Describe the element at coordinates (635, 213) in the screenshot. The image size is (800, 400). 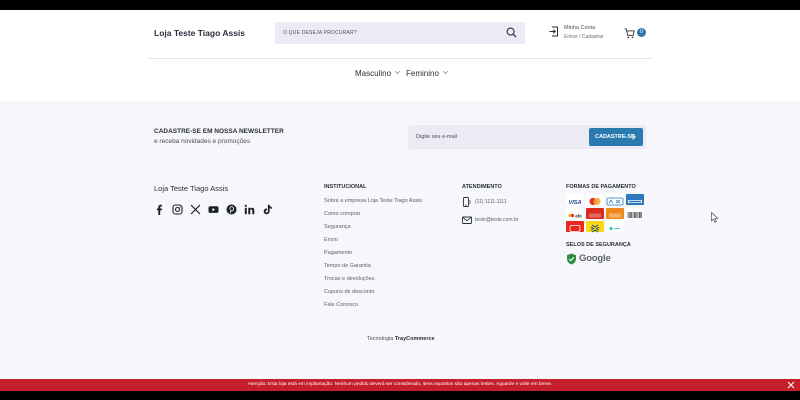
I see `boleto-icon` at that location.